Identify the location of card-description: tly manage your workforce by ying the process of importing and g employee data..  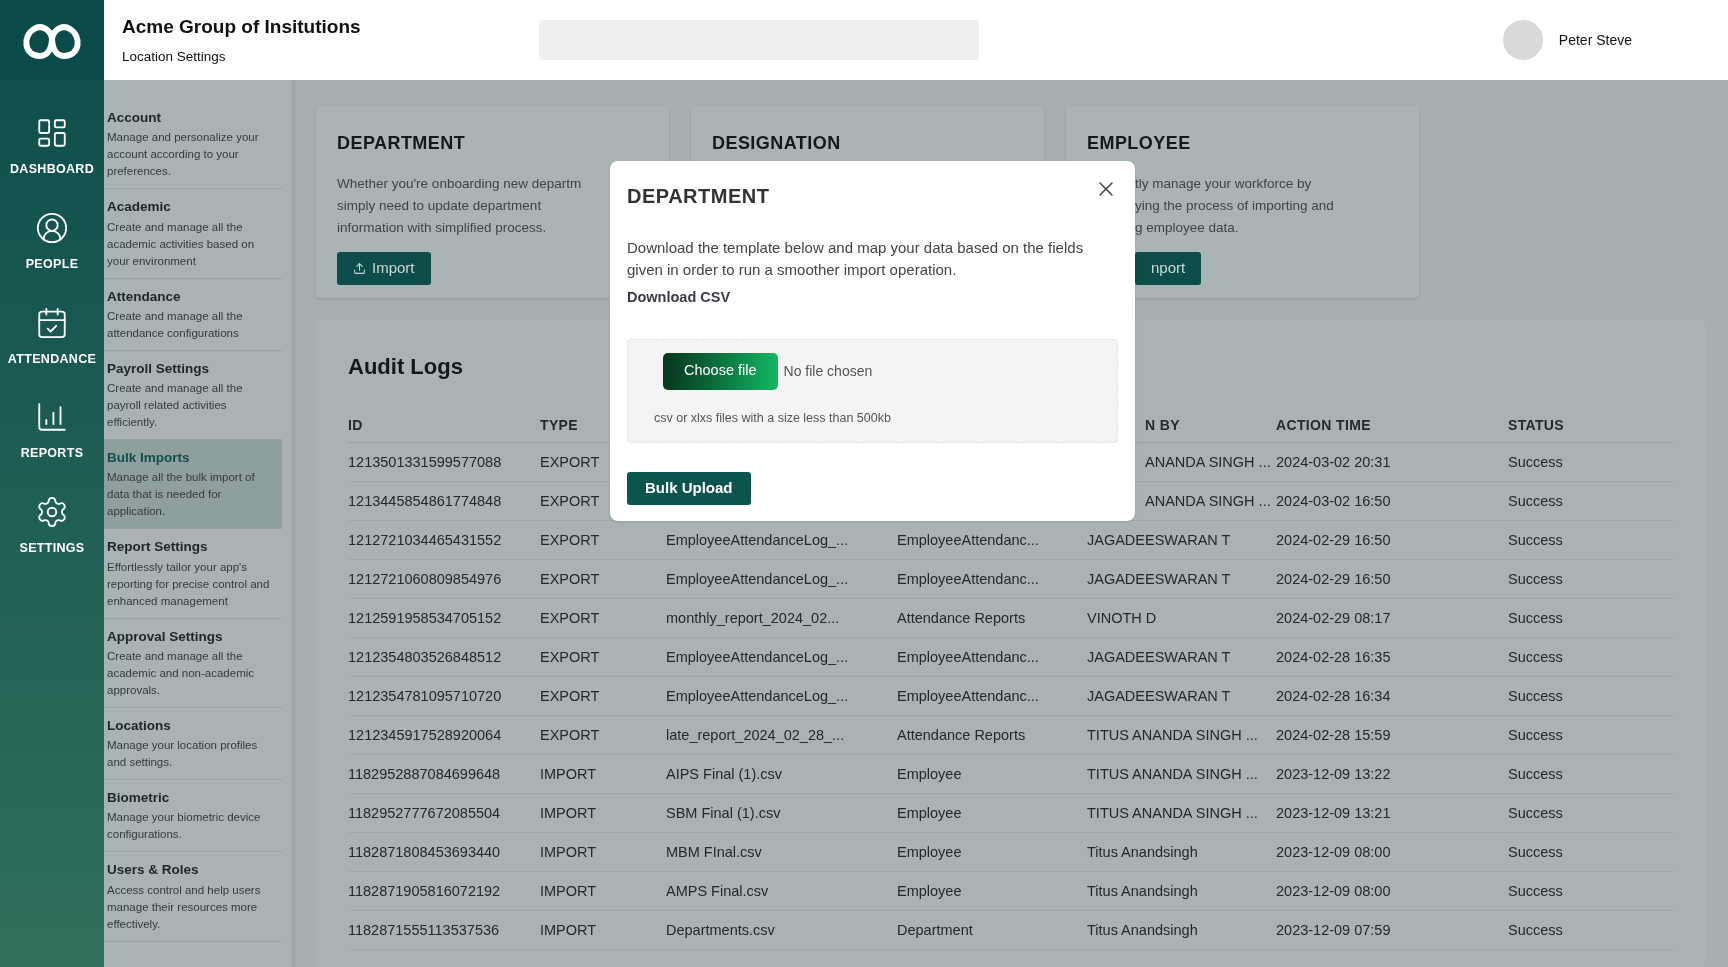
(1234, 206).